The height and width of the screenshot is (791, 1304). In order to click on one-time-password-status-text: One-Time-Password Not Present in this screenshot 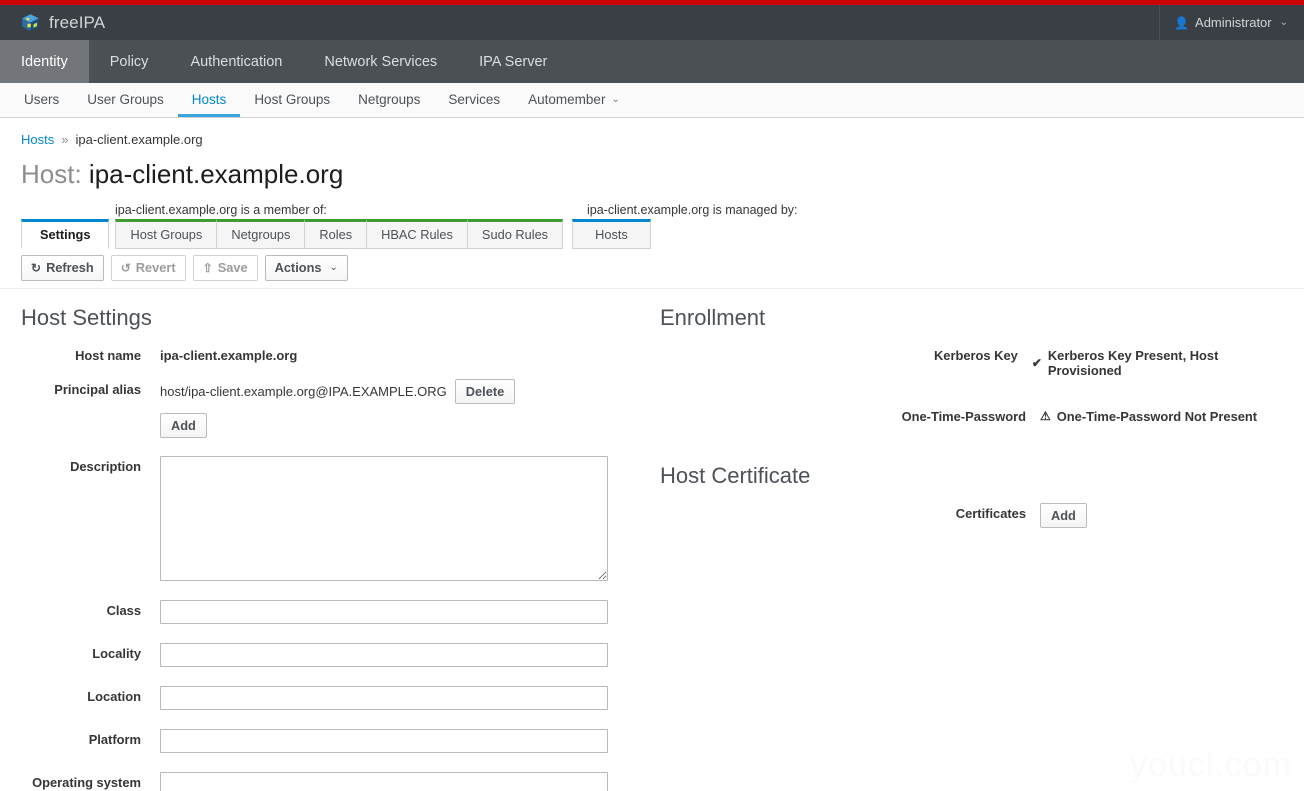, I will do `click(1157, 416)`.